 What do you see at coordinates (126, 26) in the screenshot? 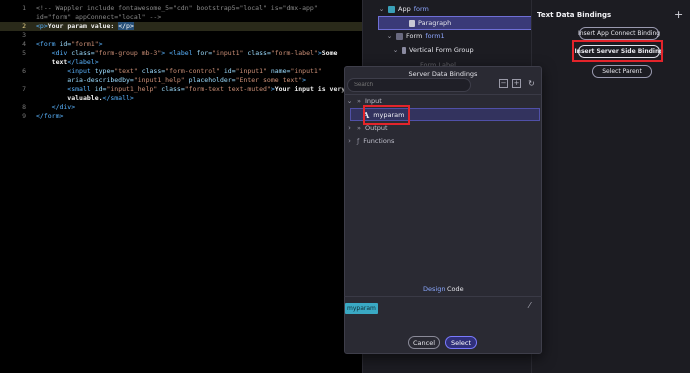
I see `code-token: </p>` at bounding box center [126, 26].